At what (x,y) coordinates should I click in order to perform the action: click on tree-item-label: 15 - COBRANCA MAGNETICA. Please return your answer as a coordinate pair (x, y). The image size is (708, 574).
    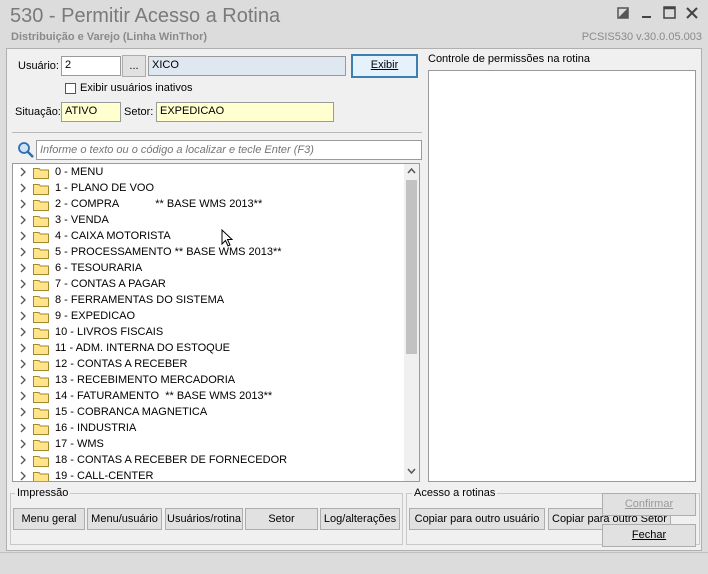
    Looking at the image, I should click on (131, 412).